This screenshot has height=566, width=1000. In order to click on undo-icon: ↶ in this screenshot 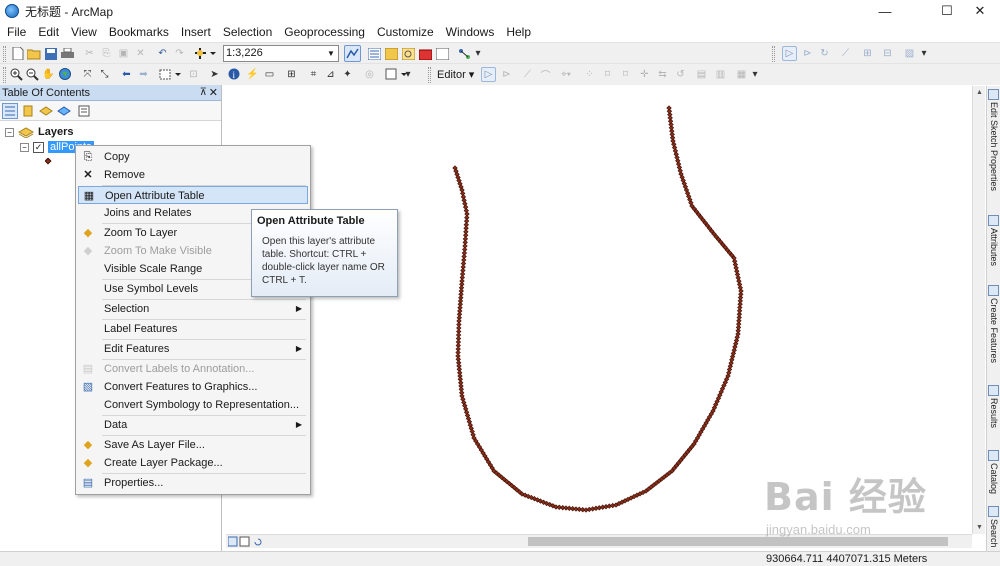, I will do `click(162, 53)`.